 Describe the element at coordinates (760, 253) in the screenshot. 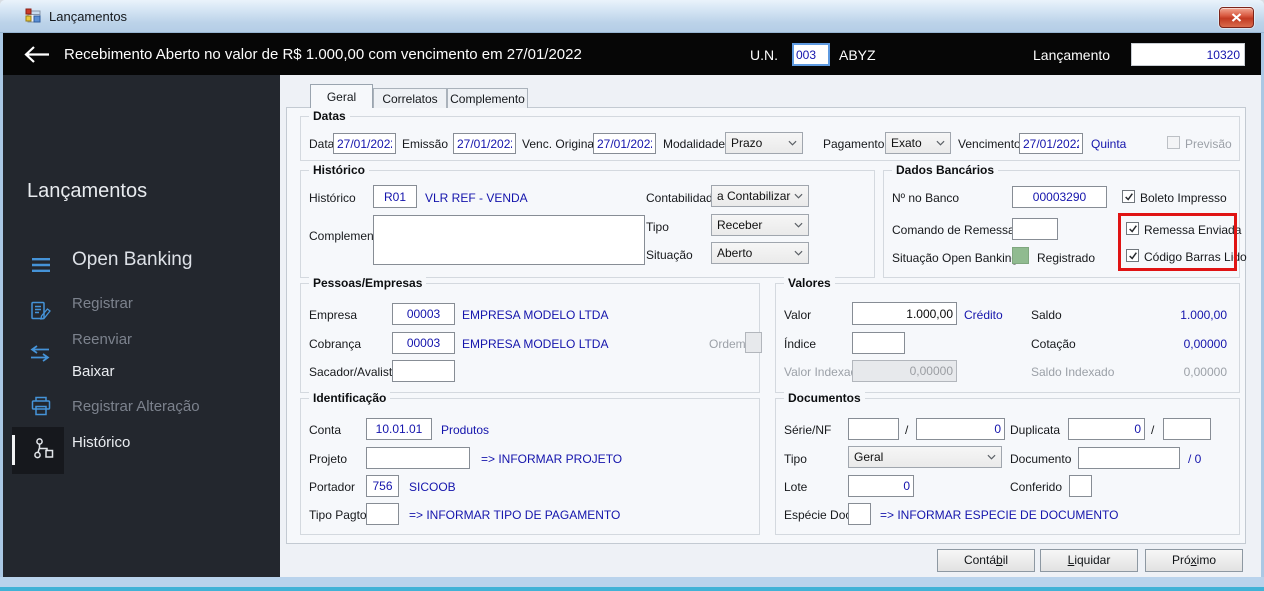

I see `situacao-select: Aberto` at that location.